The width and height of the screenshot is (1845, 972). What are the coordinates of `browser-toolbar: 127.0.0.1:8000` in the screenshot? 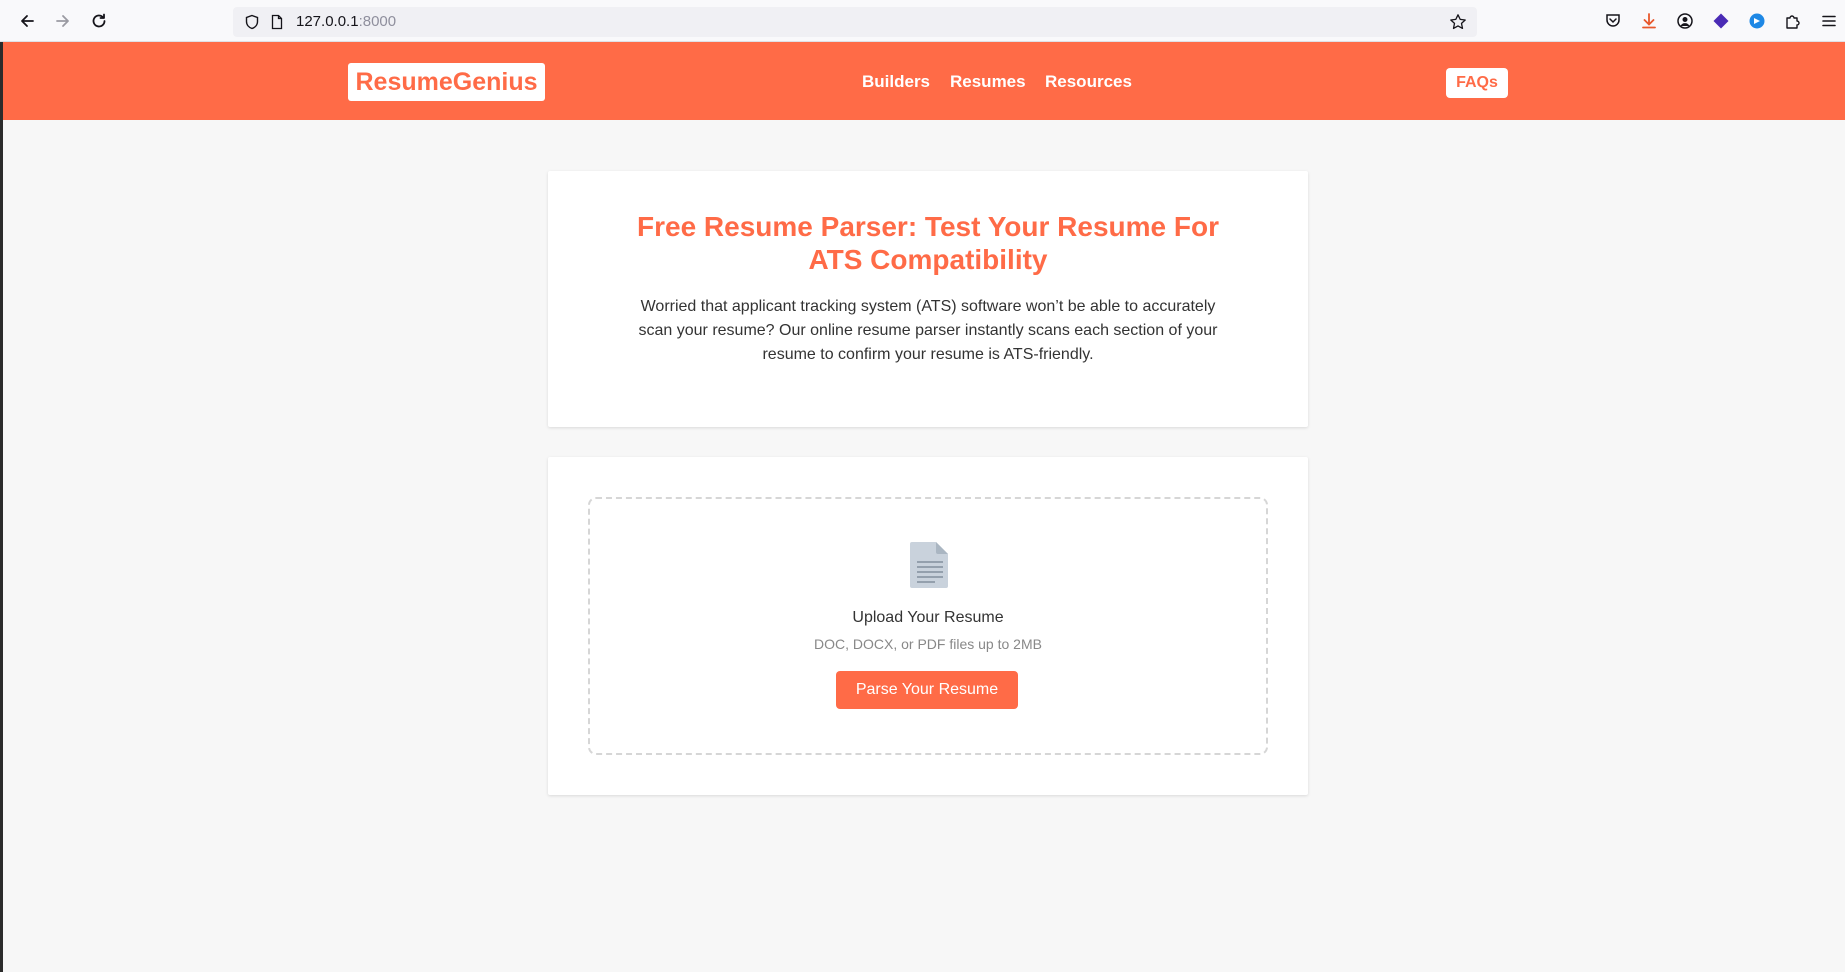 It's located at (922, 21).